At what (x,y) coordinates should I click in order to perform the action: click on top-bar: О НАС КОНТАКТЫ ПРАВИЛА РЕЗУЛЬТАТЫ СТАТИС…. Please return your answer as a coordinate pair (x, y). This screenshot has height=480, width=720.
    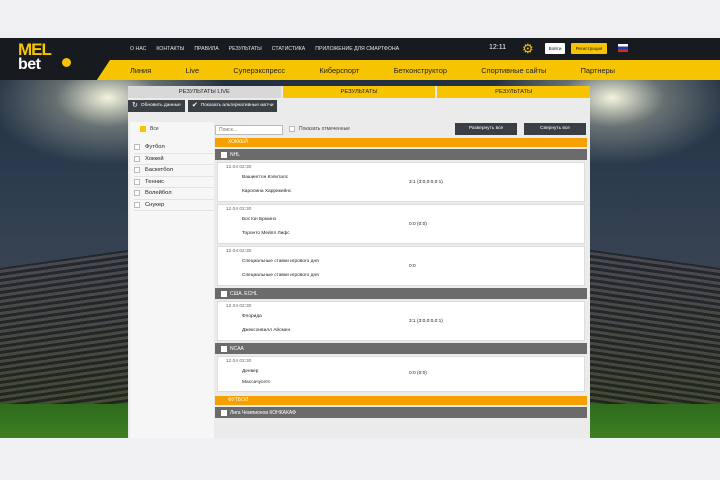
    Looking at the image, I should click on (360, 49).